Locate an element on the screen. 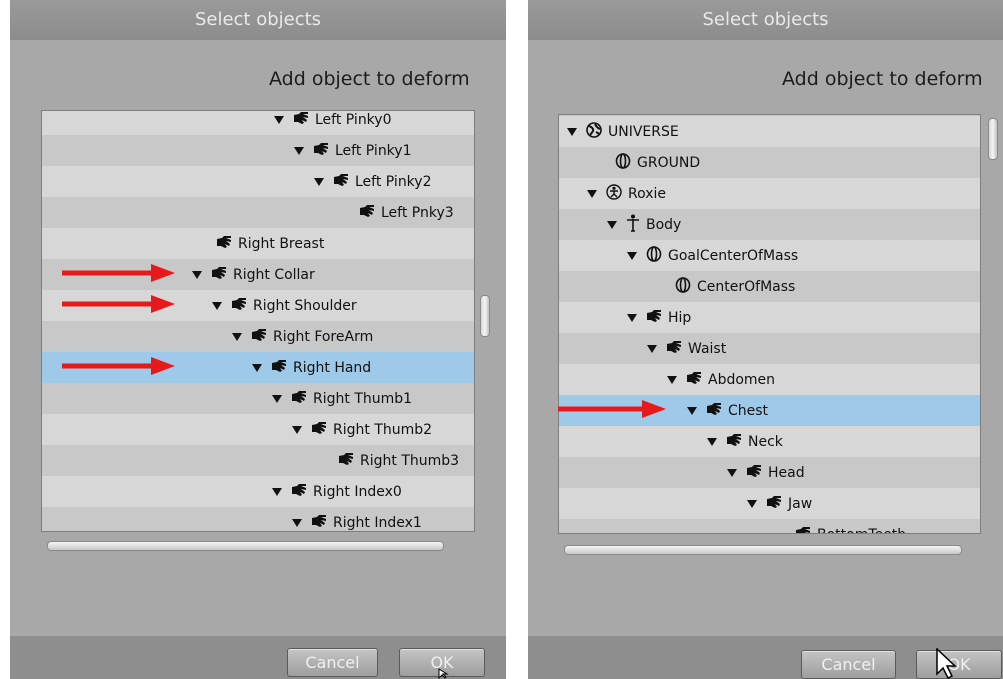 The height and width of the screenshot is (679, 1003). tree-item: GoalCenterOfMass is located at coordinates (769, 255).